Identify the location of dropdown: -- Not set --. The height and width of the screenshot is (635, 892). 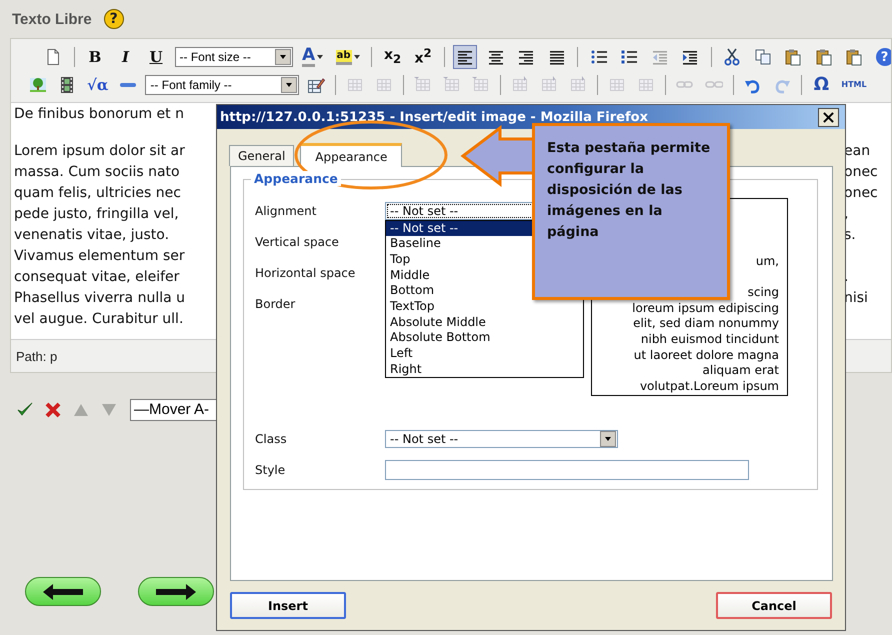
(501, 439).